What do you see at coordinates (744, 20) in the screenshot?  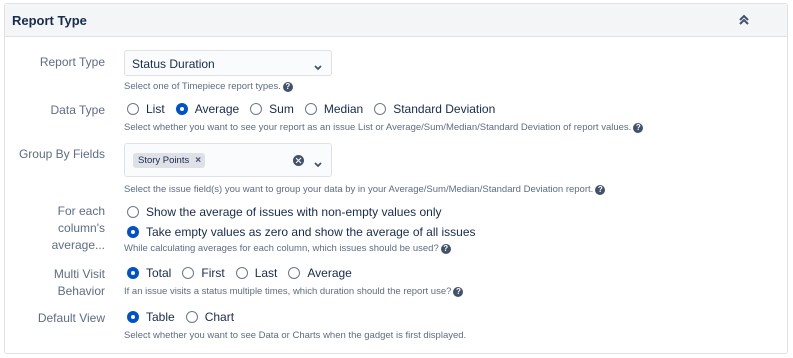 I see `double-chevron-up-icon` at bounding box center [744, 20].